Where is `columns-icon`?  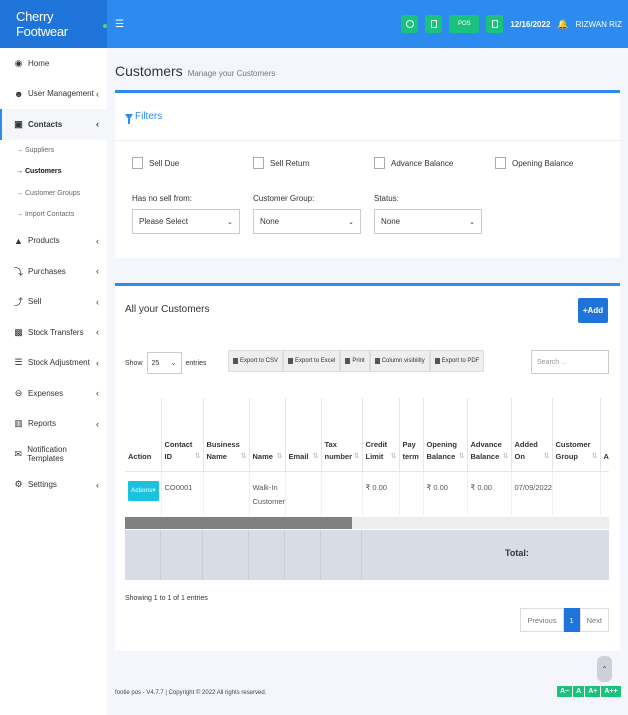
columns-icon is located at coordinates (377, 361).